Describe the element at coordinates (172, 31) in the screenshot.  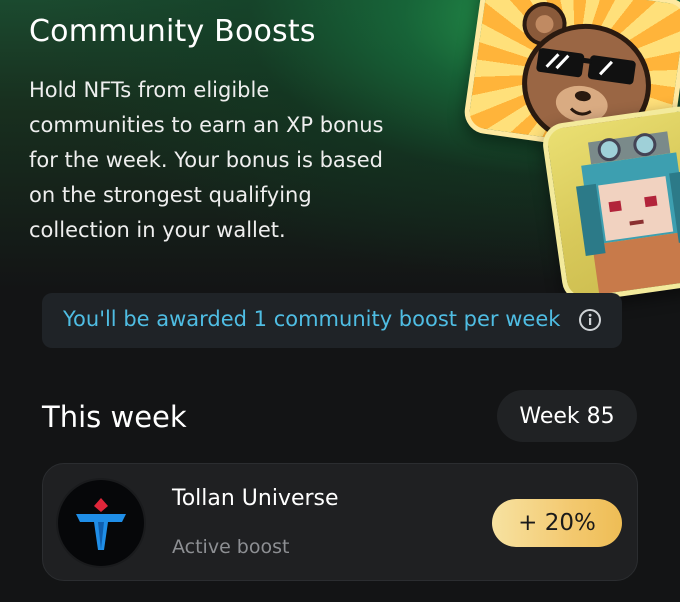
I see `page-title: Community Boosts` at that location.